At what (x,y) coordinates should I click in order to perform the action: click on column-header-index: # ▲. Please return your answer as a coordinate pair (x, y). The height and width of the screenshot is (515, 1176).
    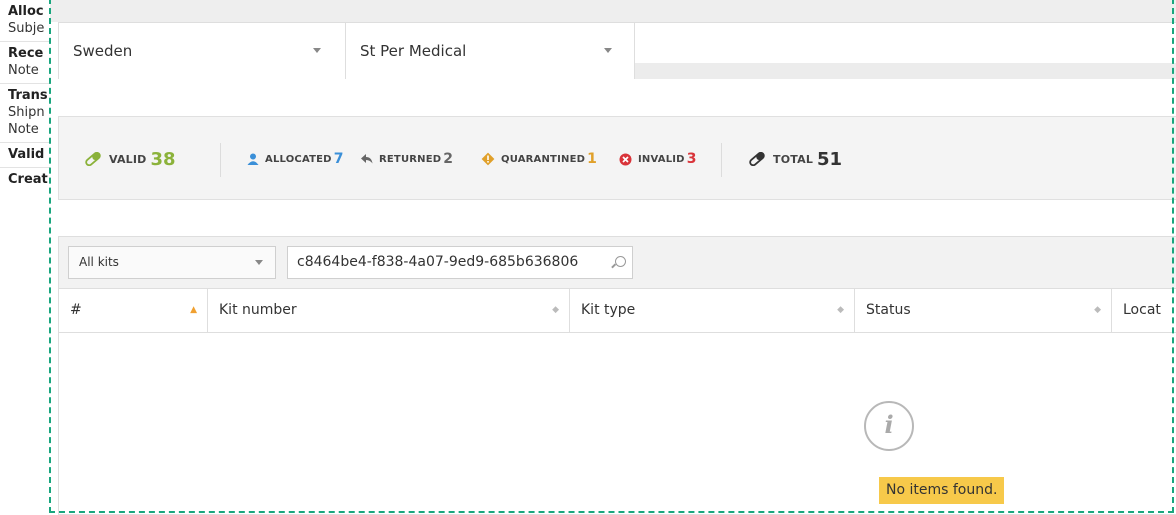
    Looking at the image, I should click on (133, 310).